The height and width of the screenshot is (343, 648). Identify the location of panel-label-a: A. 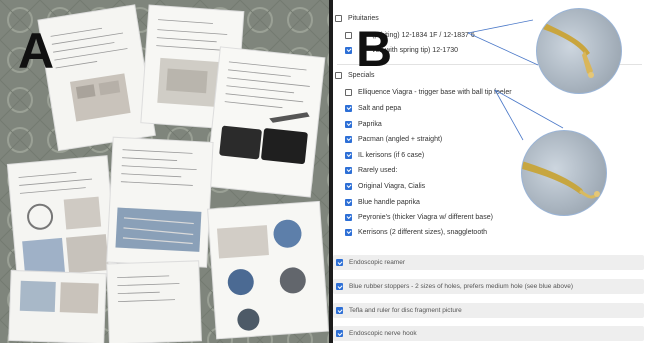
(36, 51).